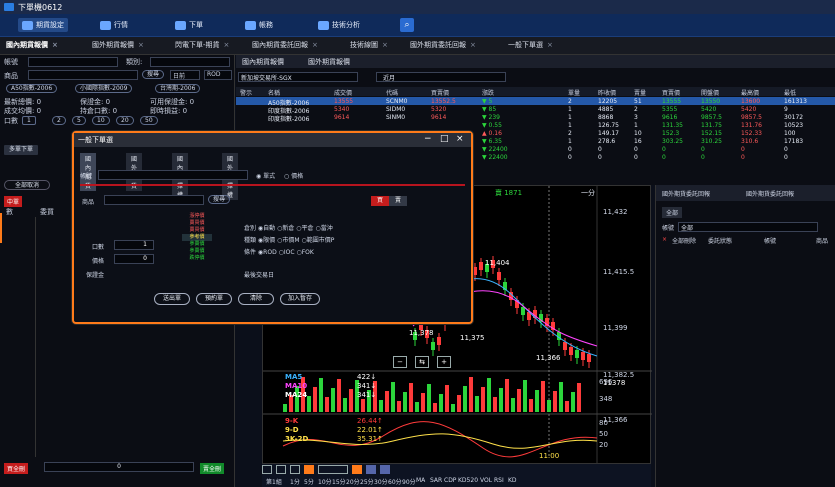  Describe the element at coordinates (380, 201) in the screenshot. I see `buy-toggle: 買` at that location.